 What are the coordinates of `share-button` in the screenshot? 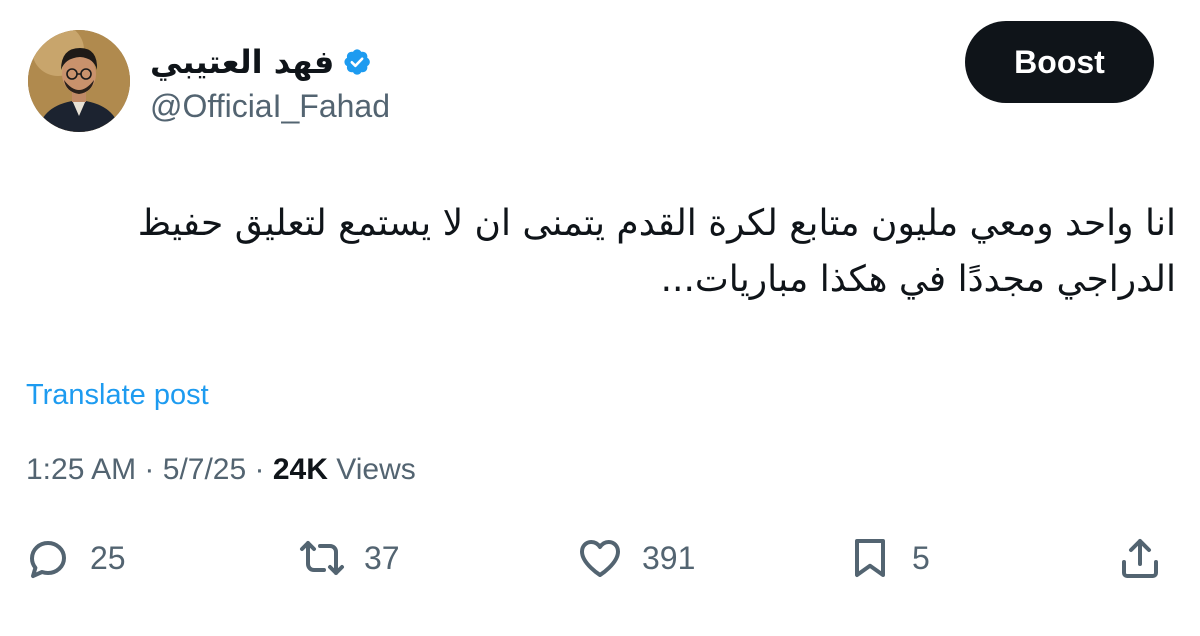 It's located at (1140, 558).